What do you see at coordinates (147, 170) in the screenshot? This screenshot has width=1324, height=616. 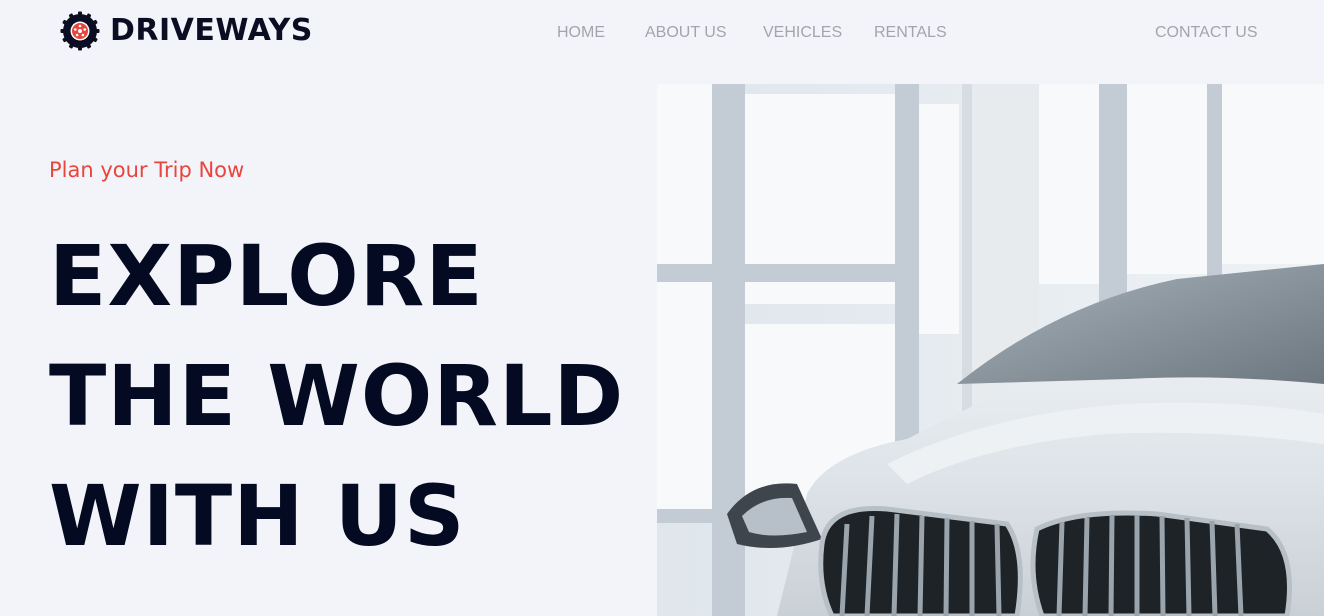 I see `hero-eyebrow: Plan your Trip Now` at bounding box center [147, 170].